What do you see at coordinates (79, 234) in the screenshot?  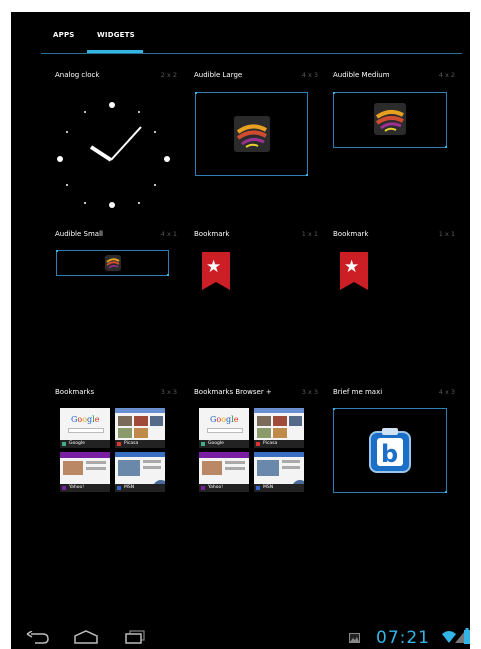 I see `widget-name: Audible Small` at bounding box center [79, 234].